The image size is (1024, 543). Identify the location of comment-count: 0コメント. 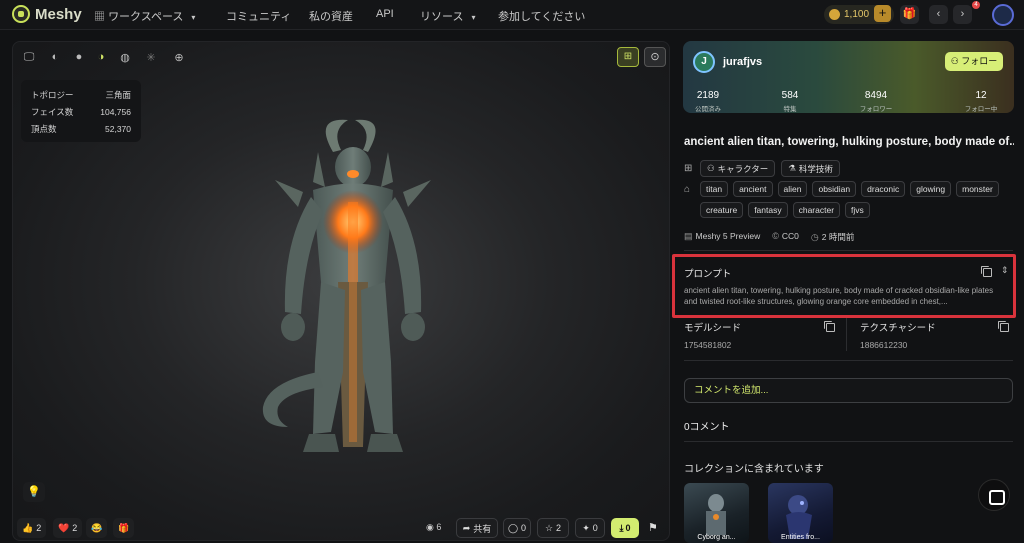
(707, 427).